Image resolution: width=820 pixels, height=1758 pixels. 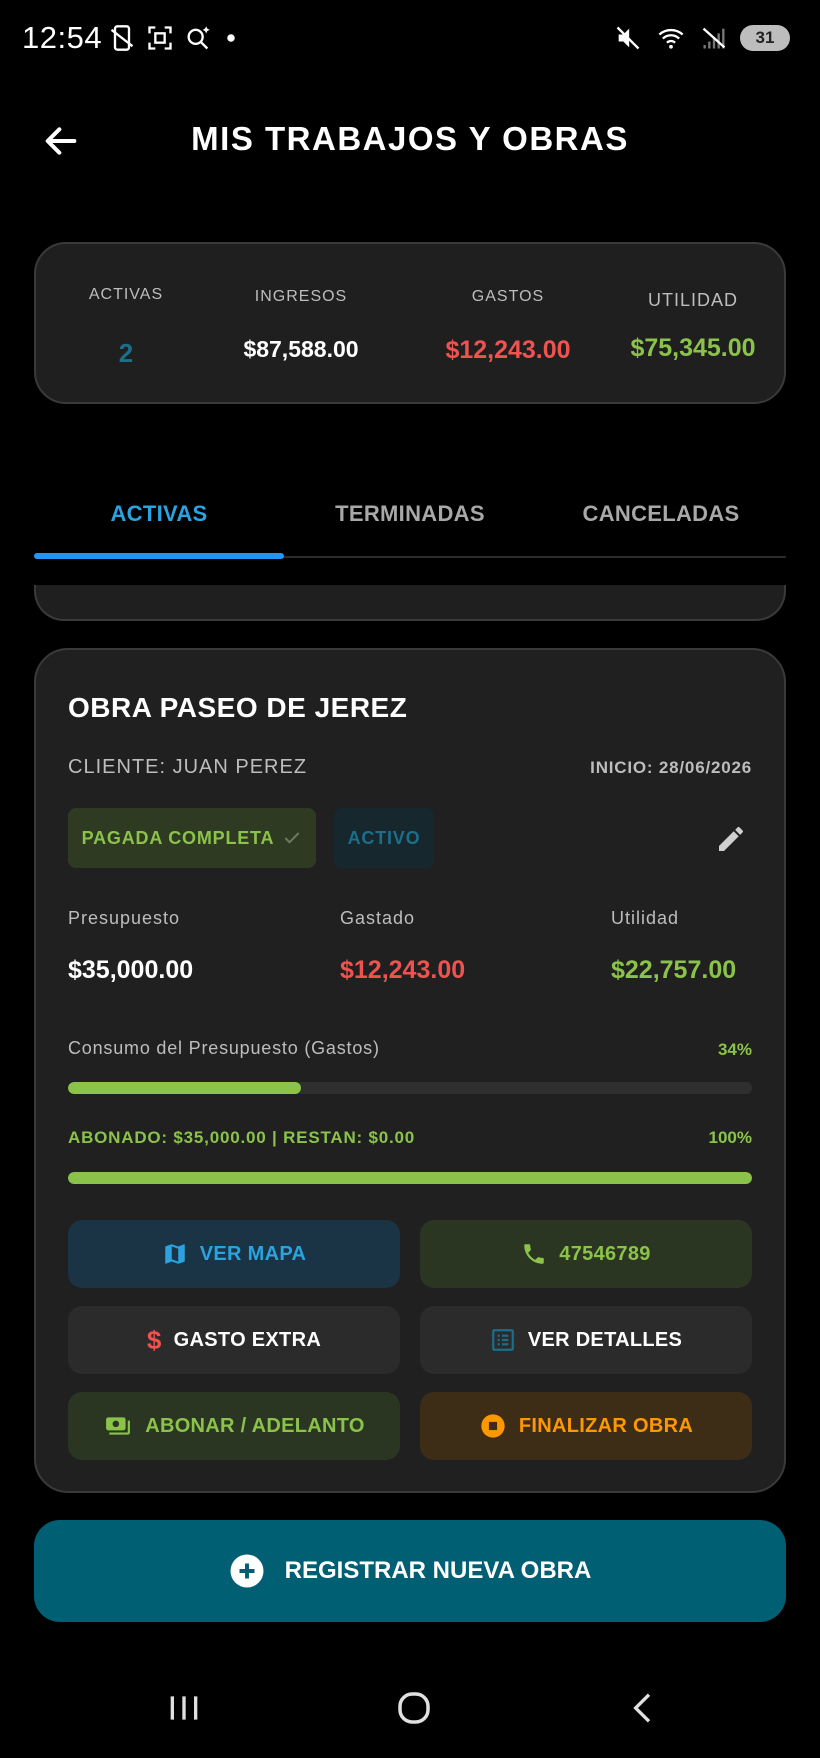 I want to click on payment-progress-fill, so click(x=410, y=1178).